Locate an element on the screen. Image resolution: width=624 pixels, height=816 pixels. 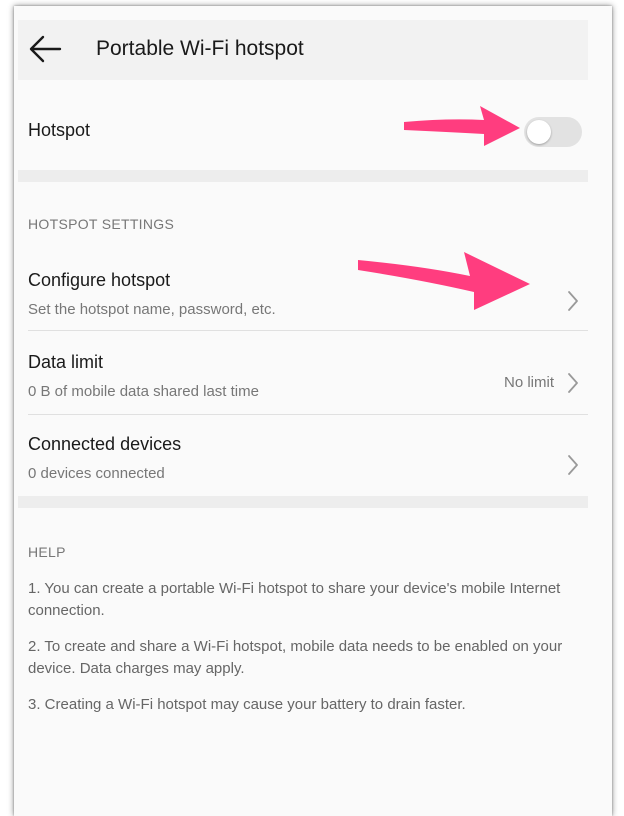
arrow-left-icon is located at coordinates (45, 49).